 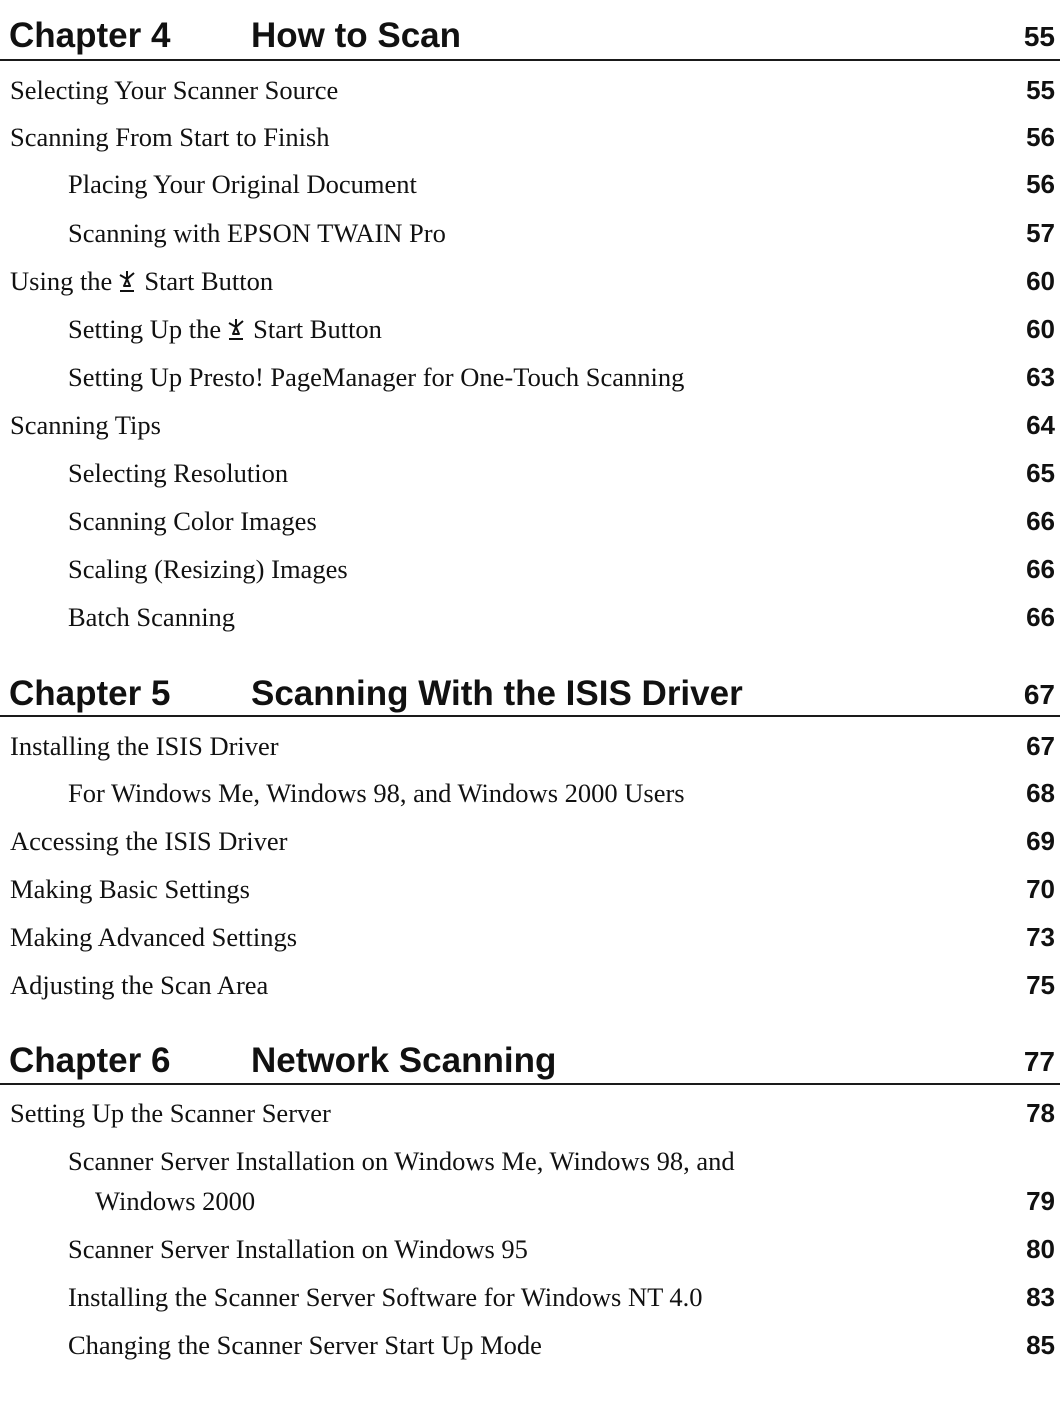 I want to click on toc-entry-title: Scanning with EPSON TWAIN Pro, so click(x=257, y=233).